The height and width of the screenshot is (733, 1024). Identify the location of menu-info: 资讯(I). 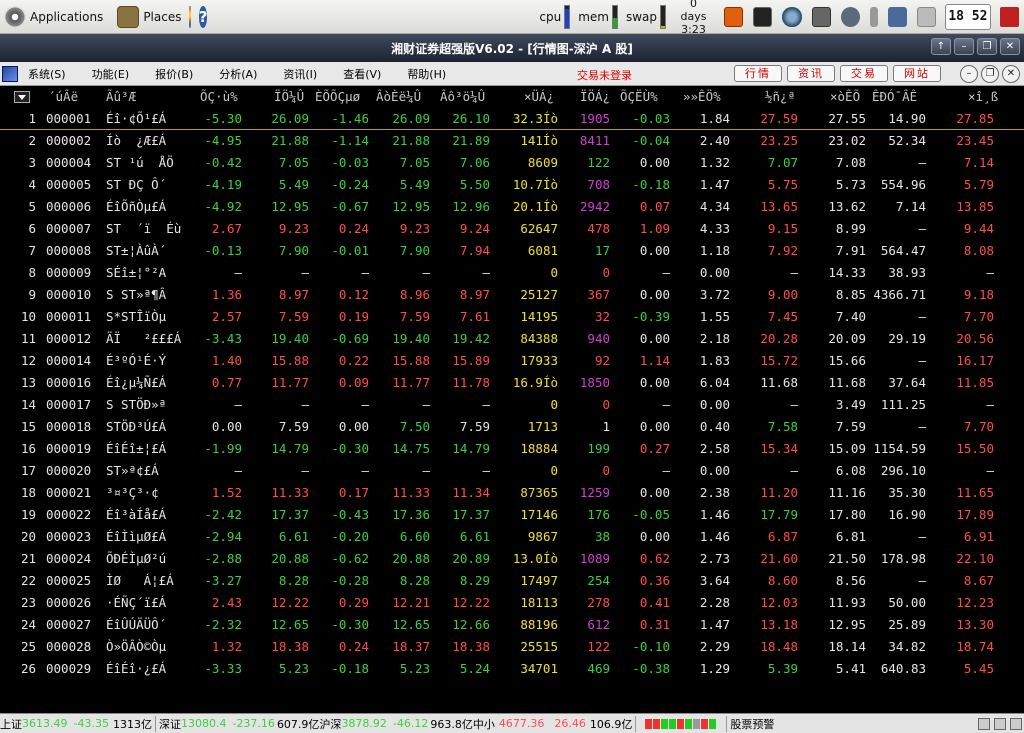
(300, 74).